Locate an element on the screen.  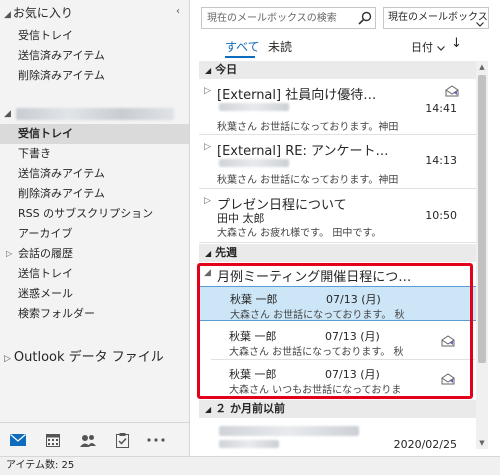
favorite-deleted-items: 削除済みアイテム is located at coordinates (94, 76).